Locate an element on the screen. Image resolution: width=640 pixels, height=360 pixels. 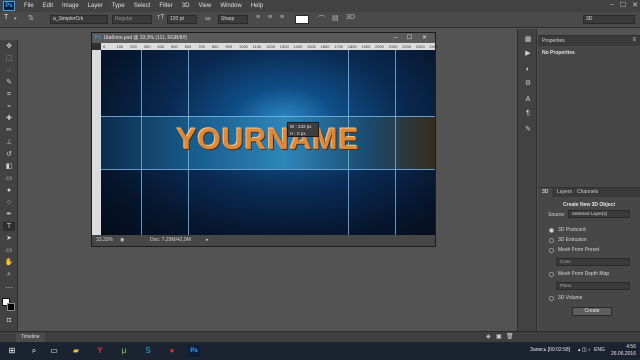
brush-panel-icon: ✎ is located at coordinates (528, 129).